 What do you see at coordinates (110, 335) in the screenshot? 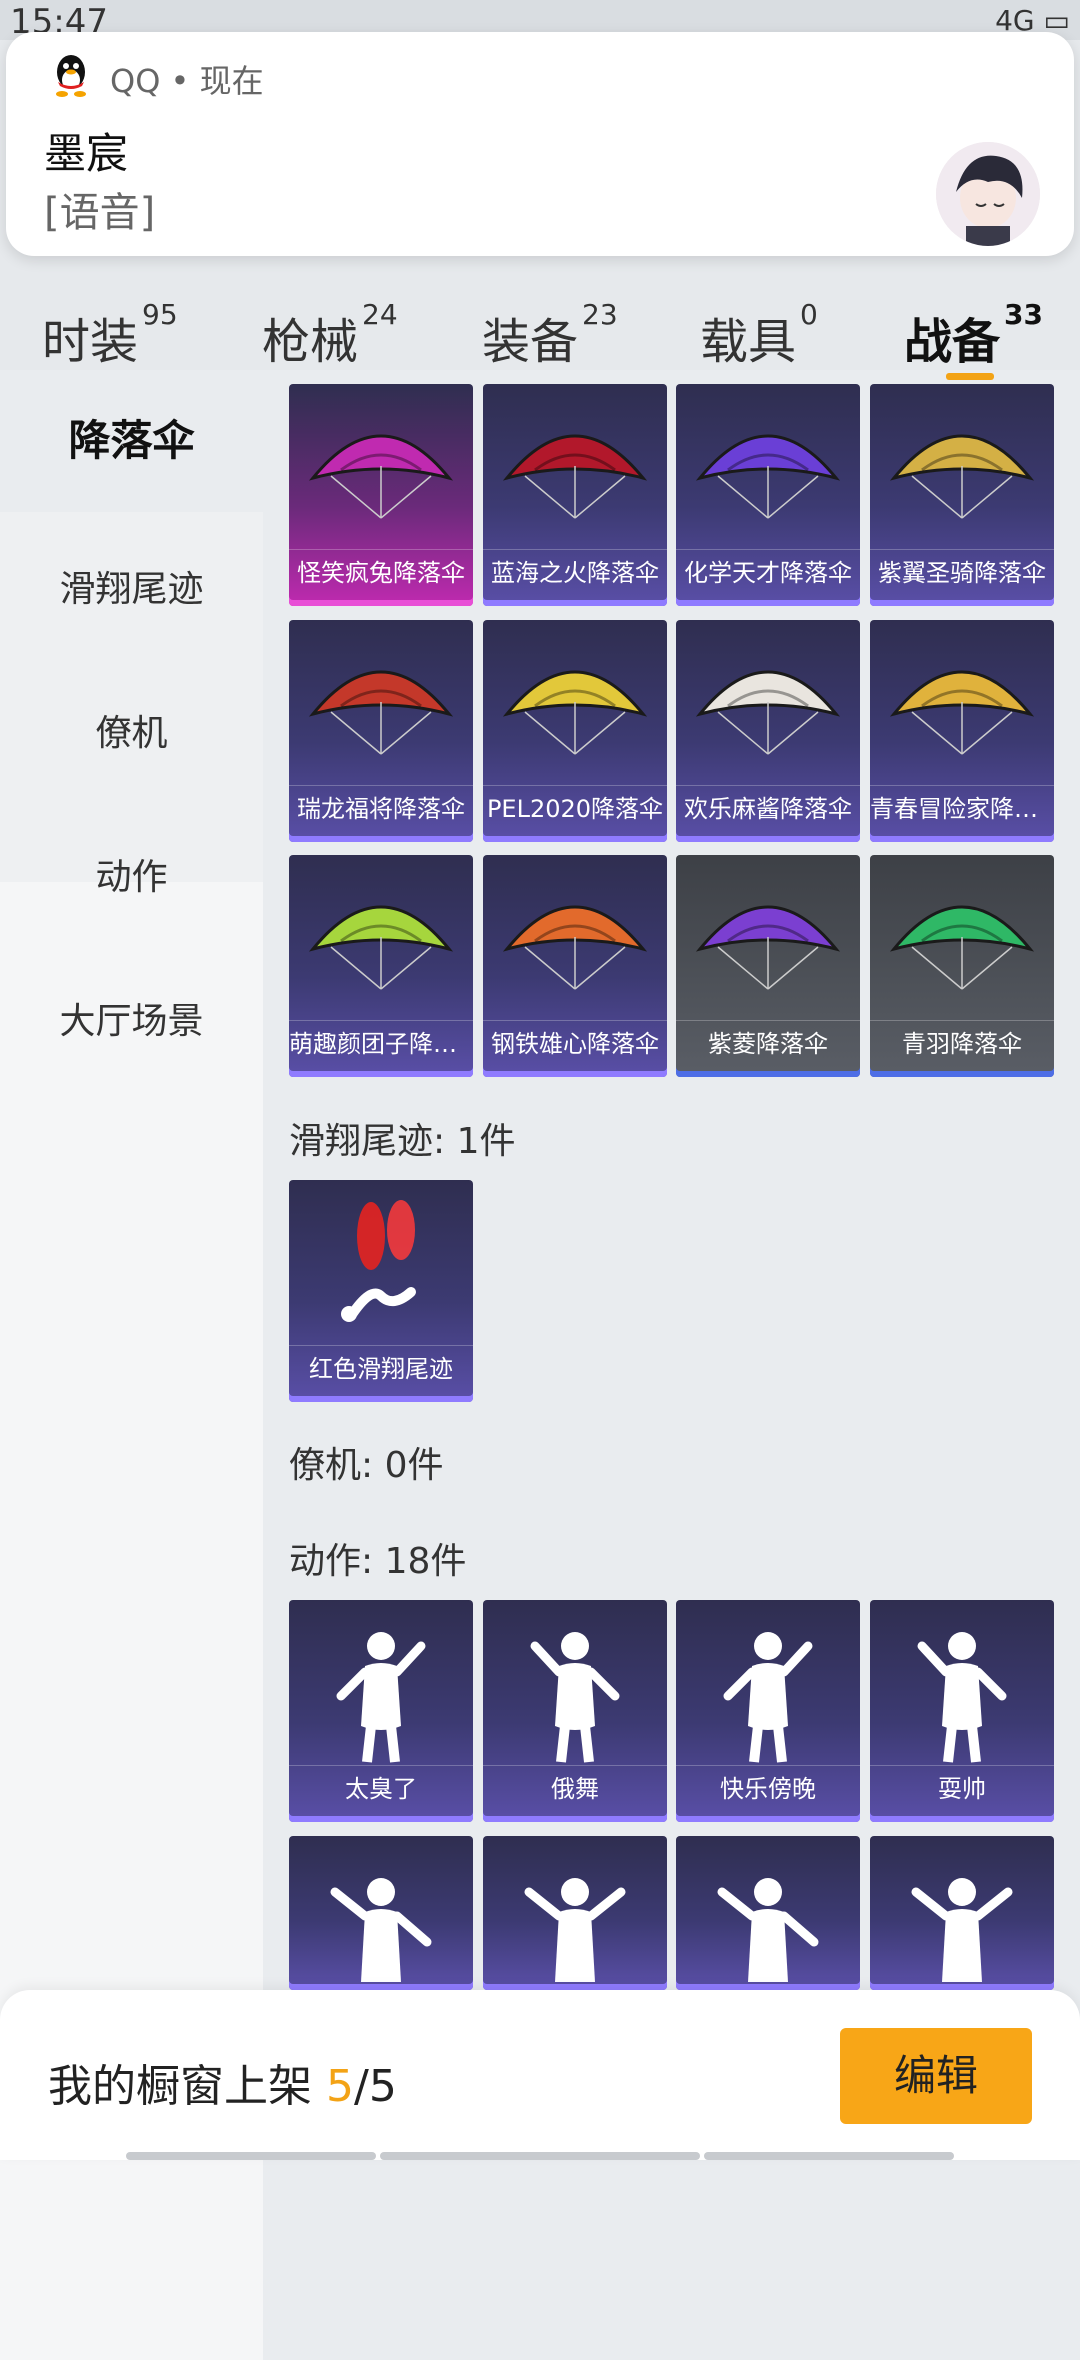
I see `tab-fashion: 时装 95` at bounding box center [110, 335].